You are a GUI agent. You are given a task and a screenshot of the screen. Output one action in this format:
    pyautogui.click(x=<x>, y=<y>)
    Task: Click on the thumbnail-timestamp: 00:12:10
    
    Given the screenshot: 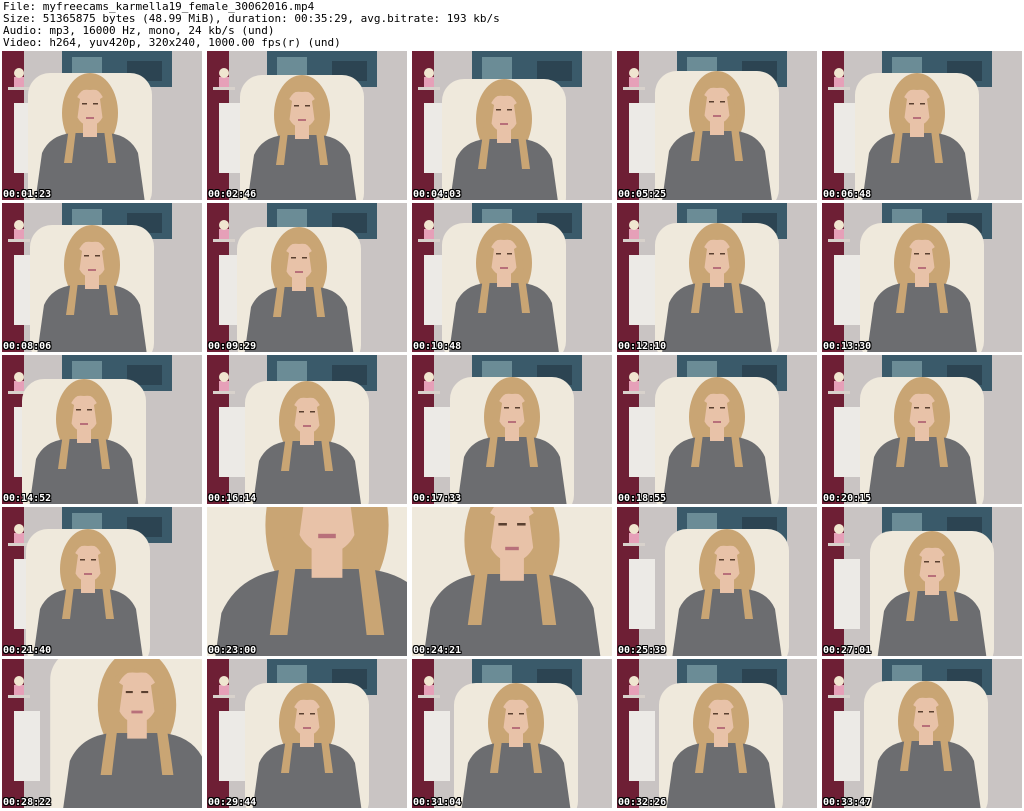 What is the action you would take?
    pyautogui.click(x=642, y=346)
    